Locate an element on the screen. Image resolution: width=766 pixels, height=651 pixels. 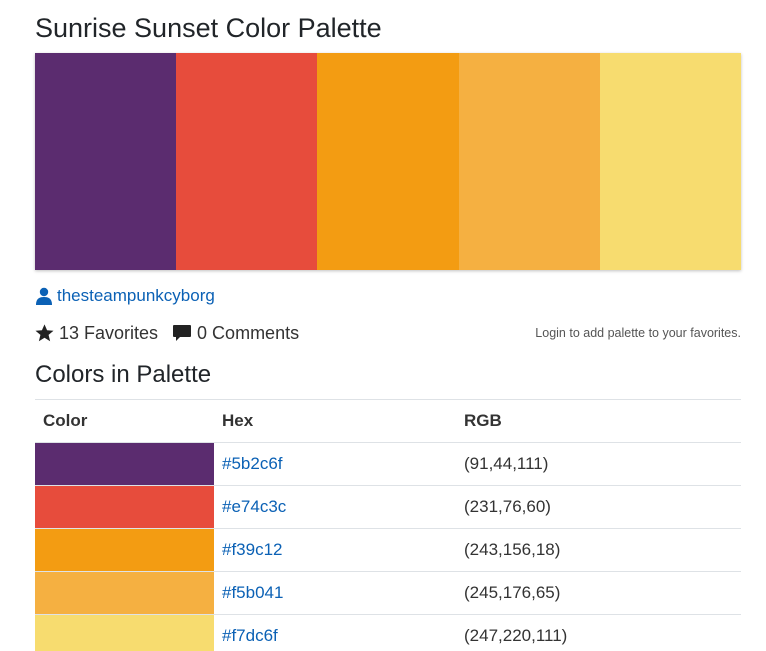
section-title: Colors in Palette is located at coordinates (123, 374).